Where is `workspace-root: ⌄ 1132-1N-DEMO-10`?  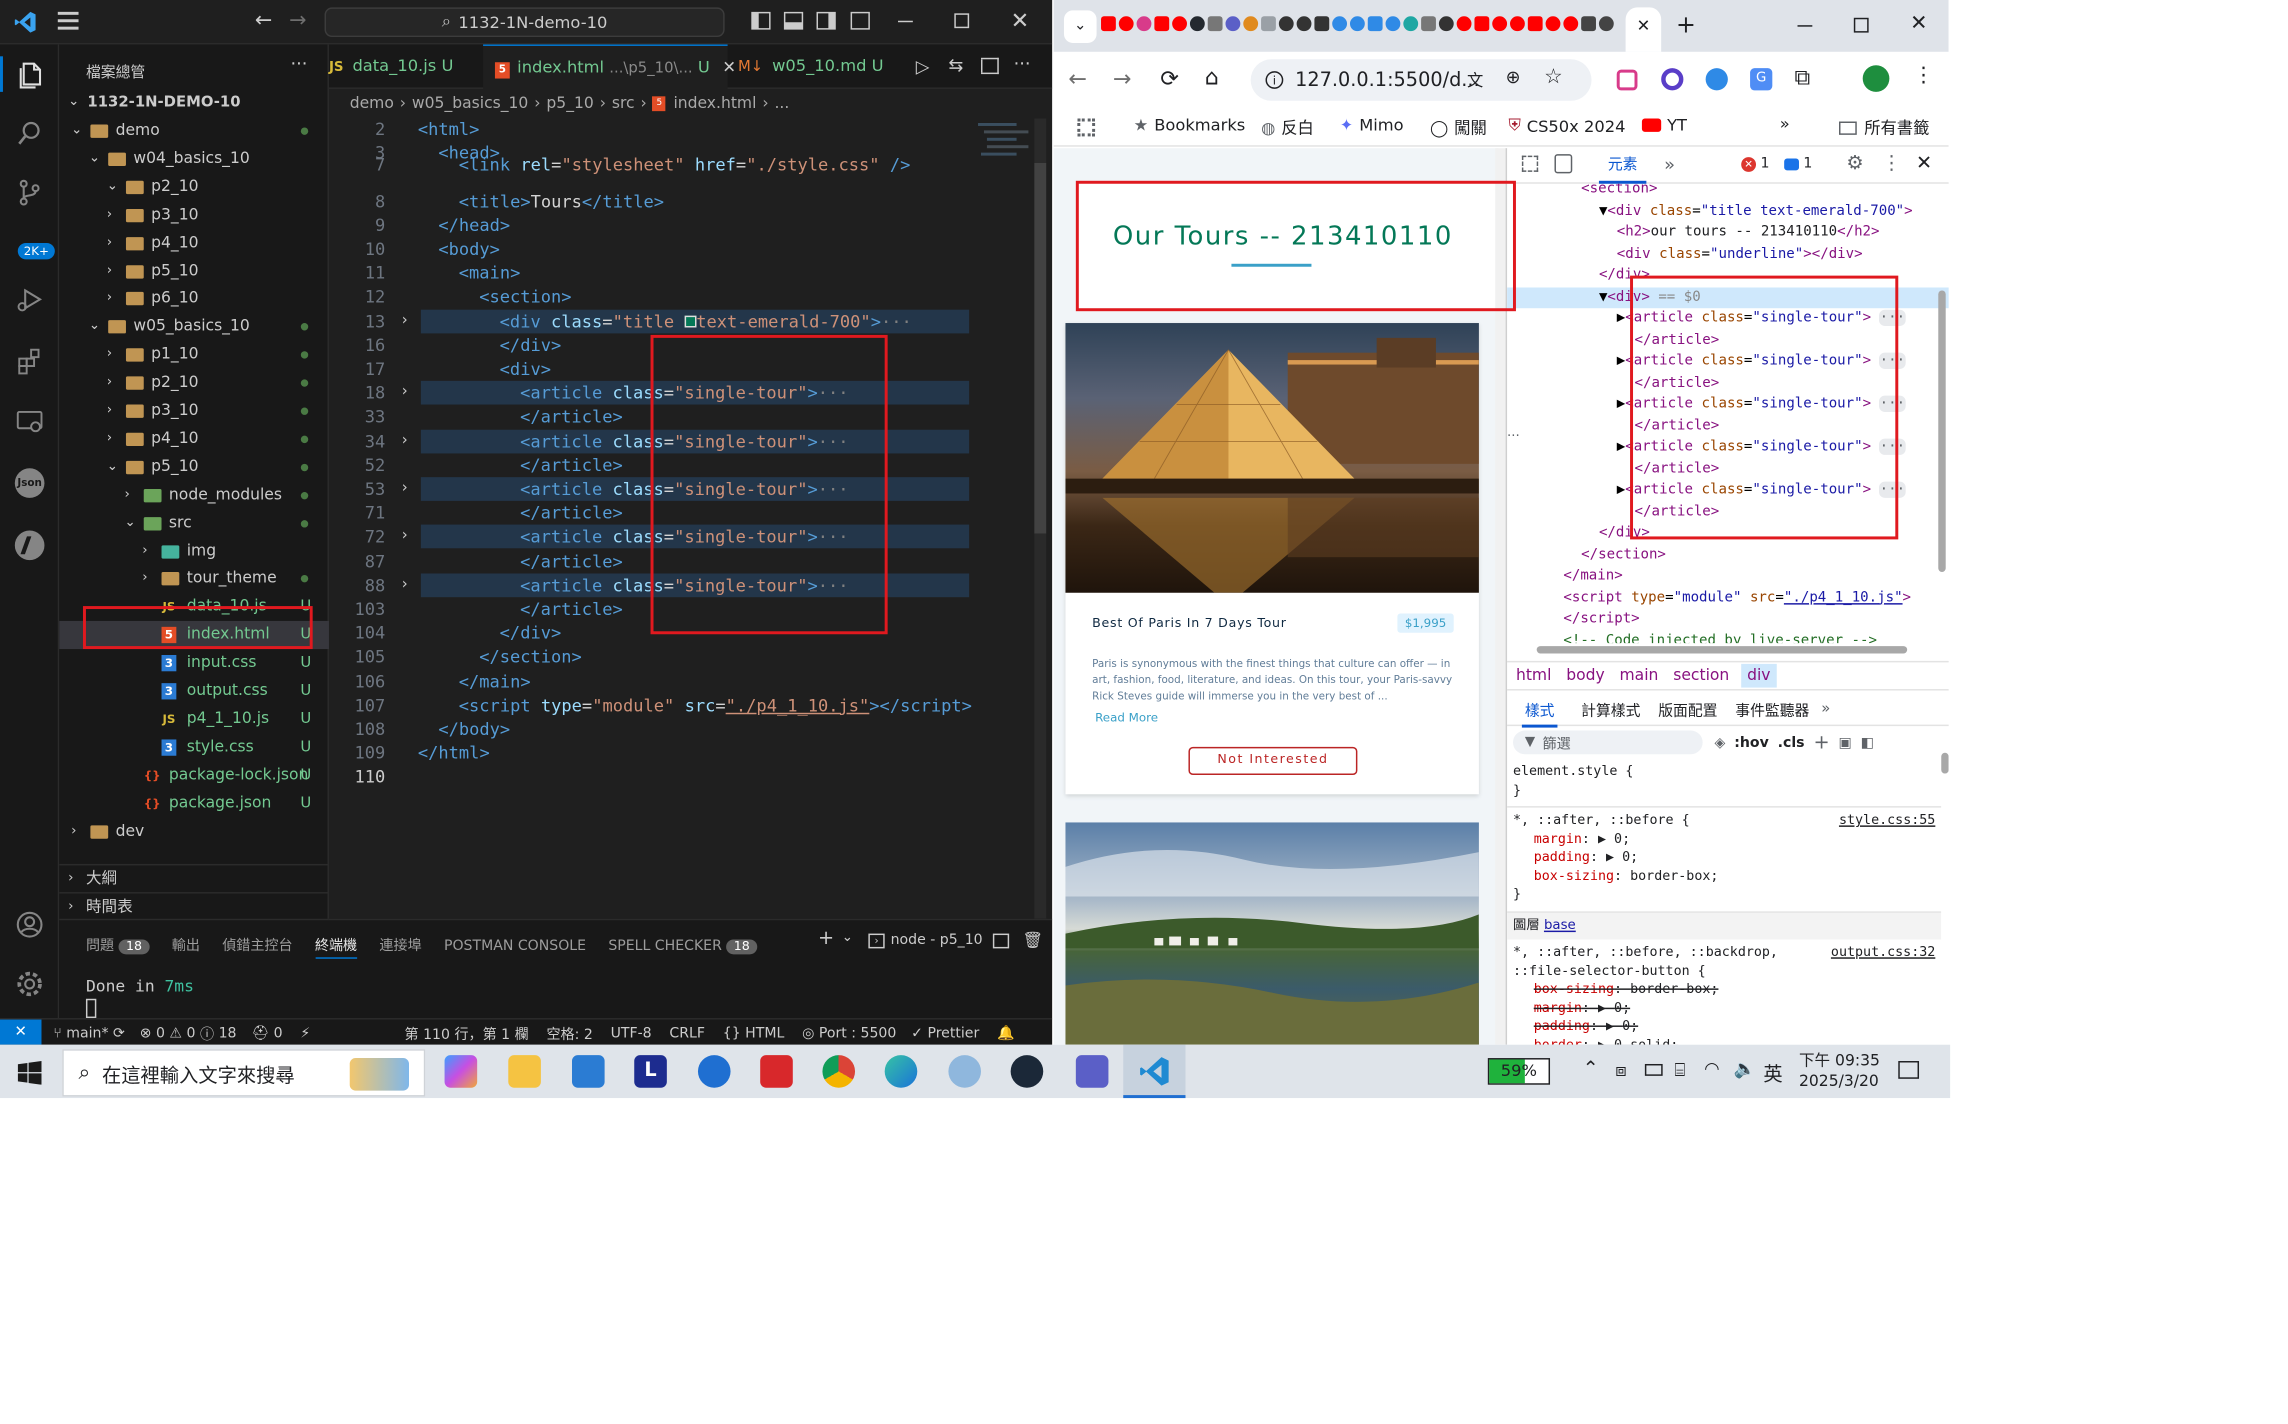
workspace-root: ⌄ 1132-1N-DEMO-10 is located at coordinates (194, 103).